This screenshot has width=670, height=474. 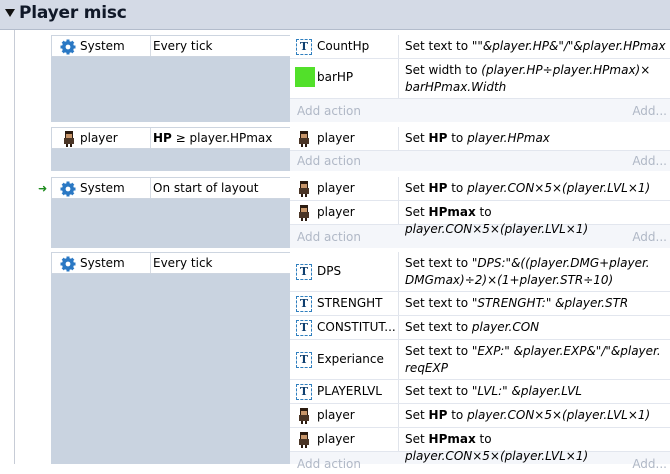 I want to click on condition-property: HP, so click(x=162, y=138).